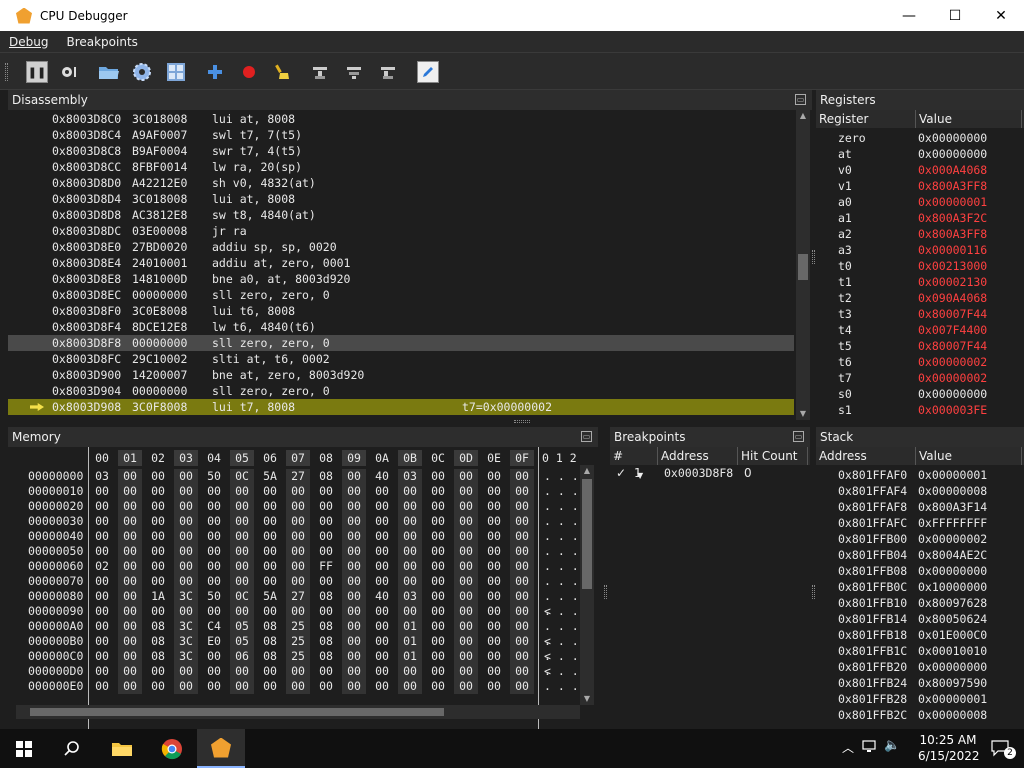 The image size is (1024, 768). I want to click on column-value: Value, so click(969, 456).